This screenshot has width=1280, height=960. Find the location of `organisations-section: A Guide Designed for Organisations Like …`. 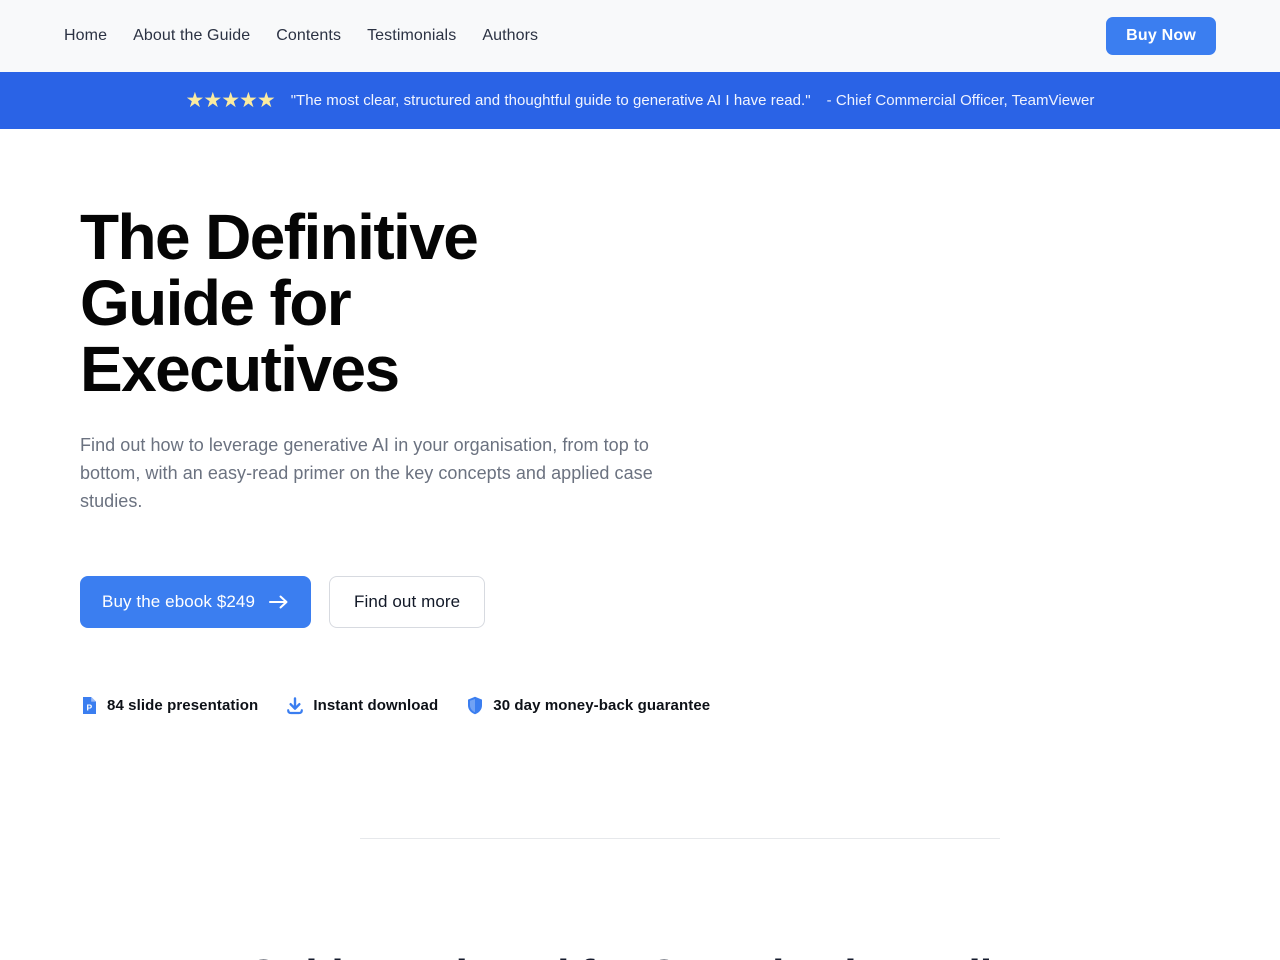

organisations-section: A Guide Designed for Organisations Like … is located at coordinates (680, 955).